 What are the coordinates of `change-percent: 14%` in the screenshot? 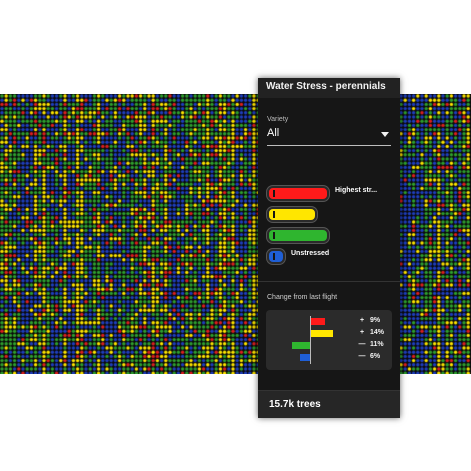 It's located at (376, 332).